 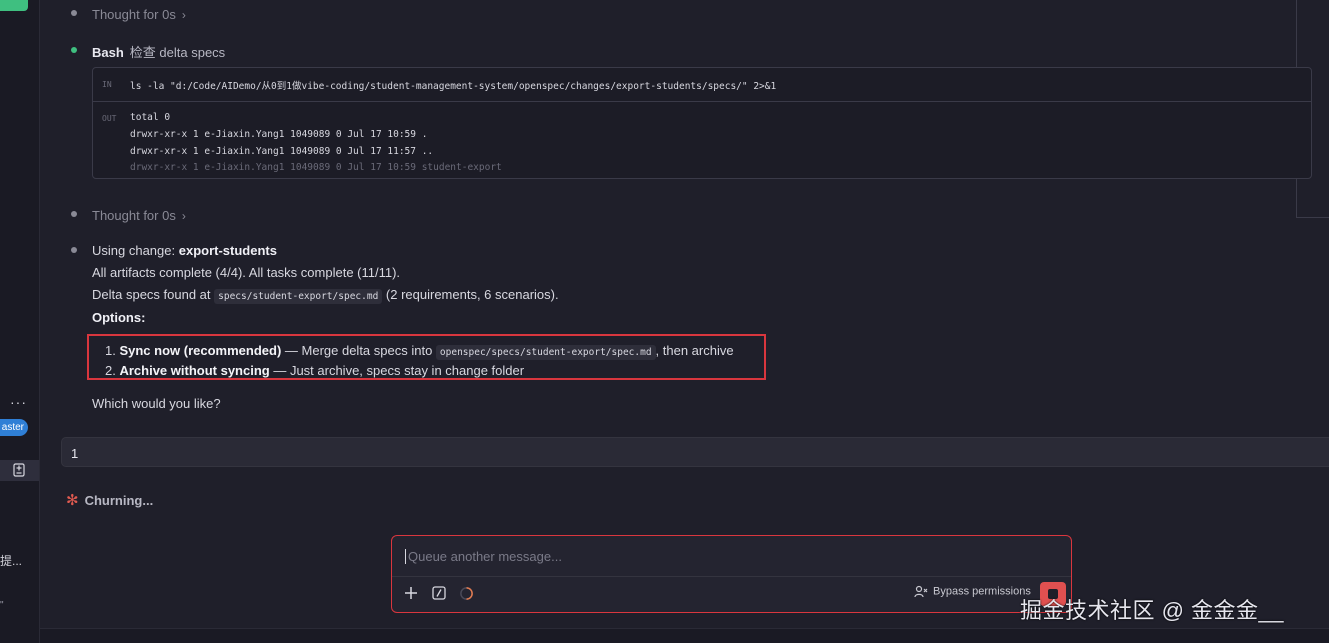 What do you see at coordinates (725, 556) in the screenshot?
I see `message-input` at bounding box center [725, 556].